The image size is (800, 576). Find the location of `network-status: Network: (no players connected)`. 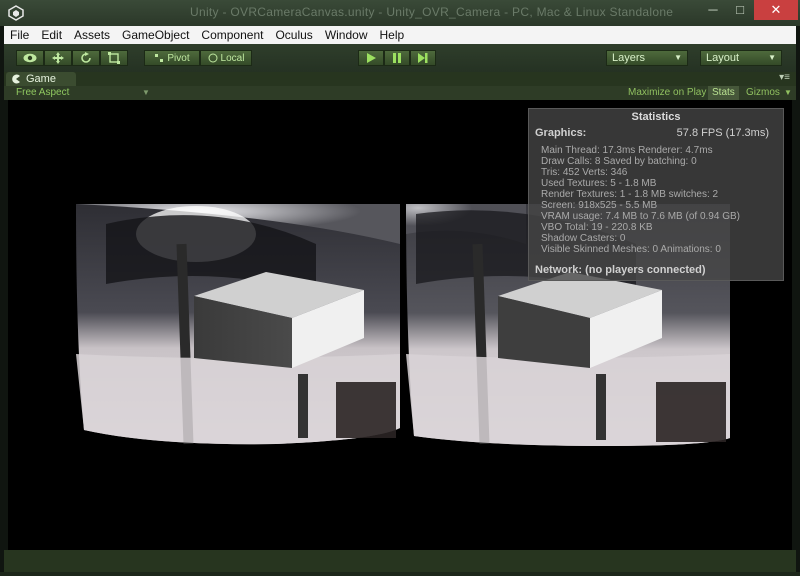

network-status: Network: (no players connected) is located at coordinates (620, 270).